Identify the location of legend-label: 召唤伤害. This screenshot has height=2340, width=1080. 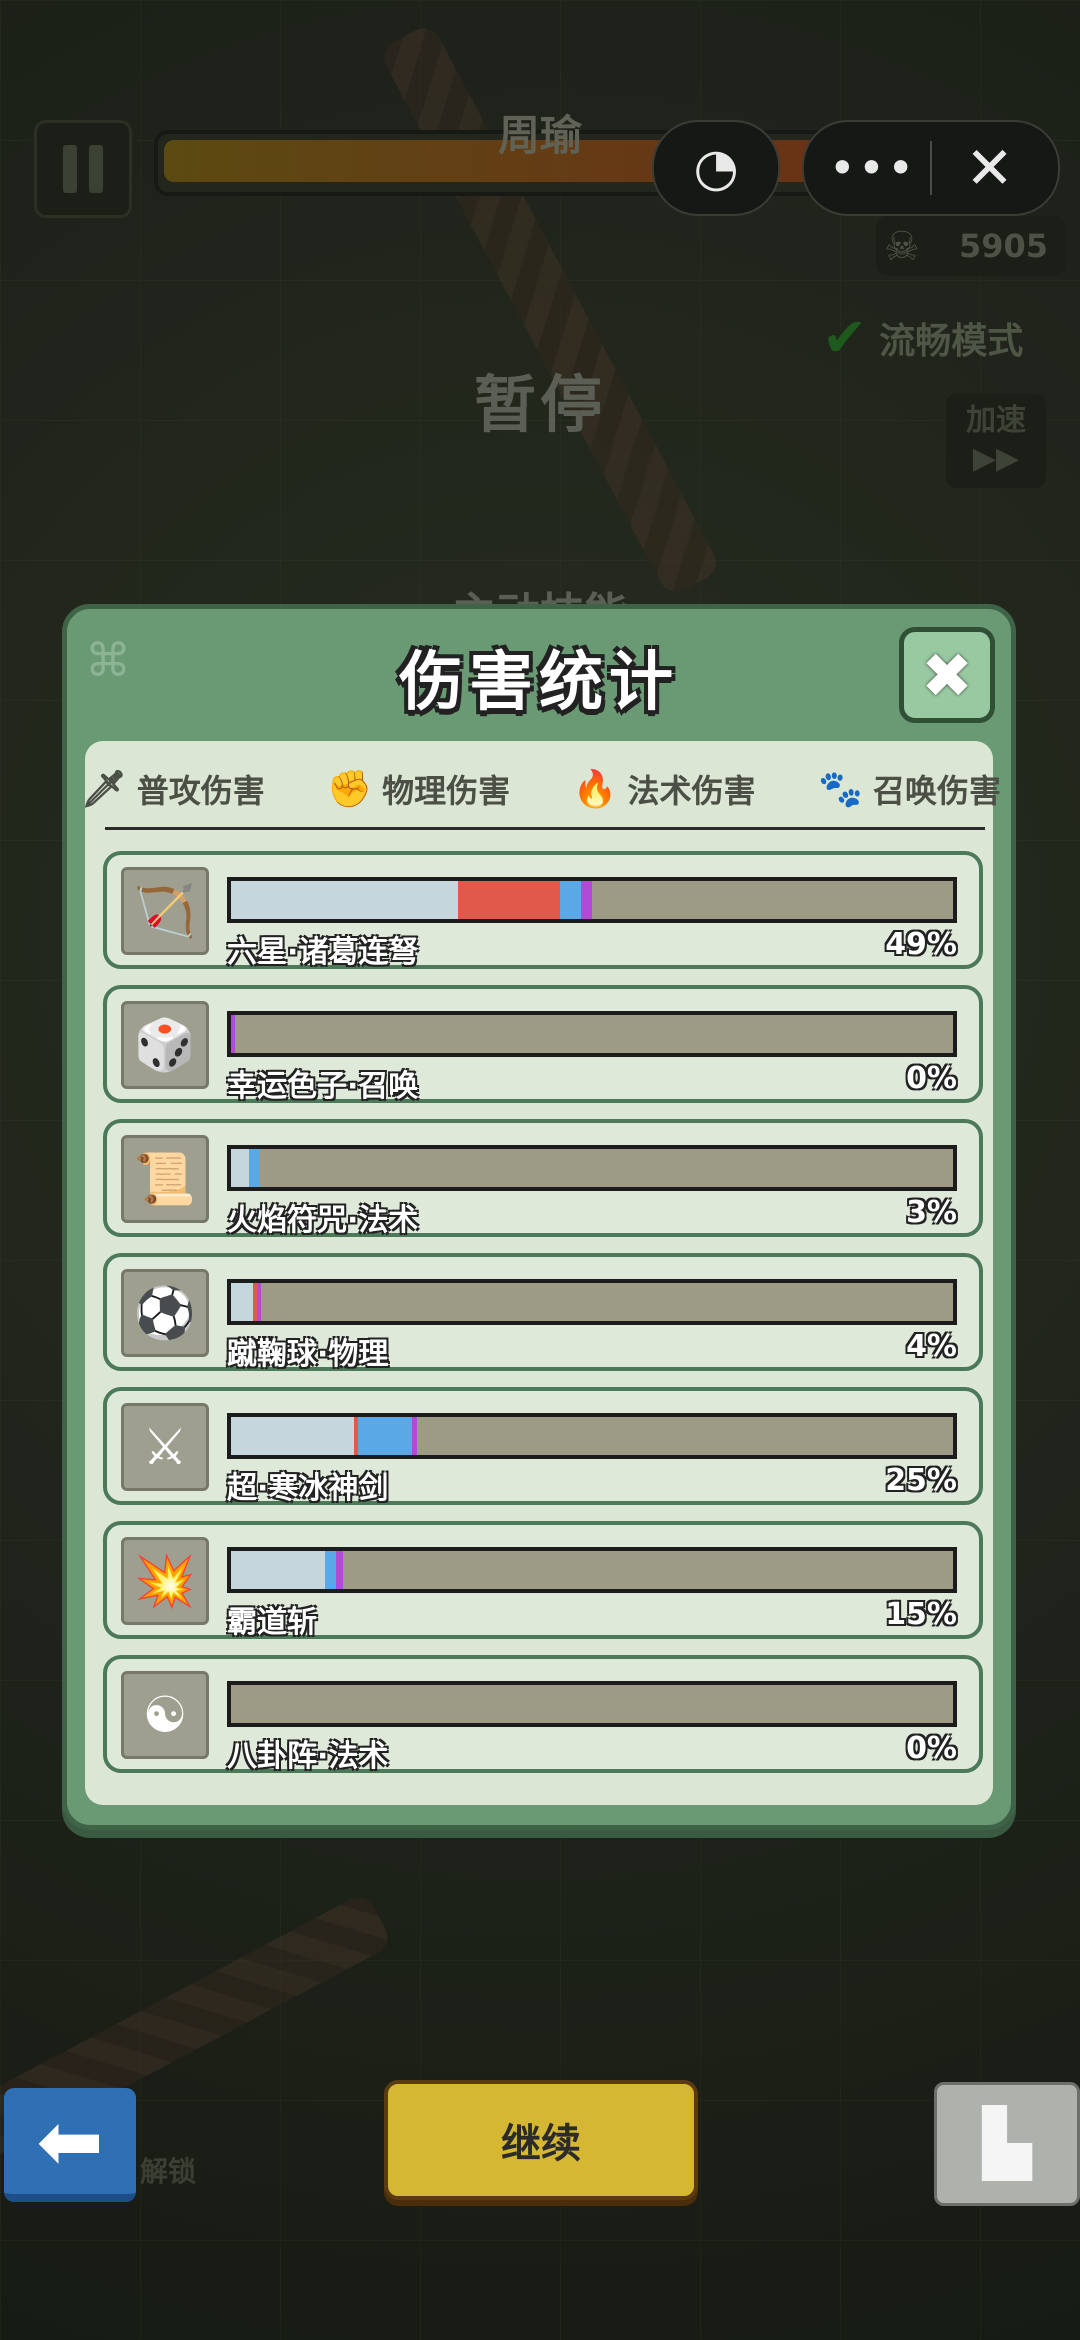
(936, 791).